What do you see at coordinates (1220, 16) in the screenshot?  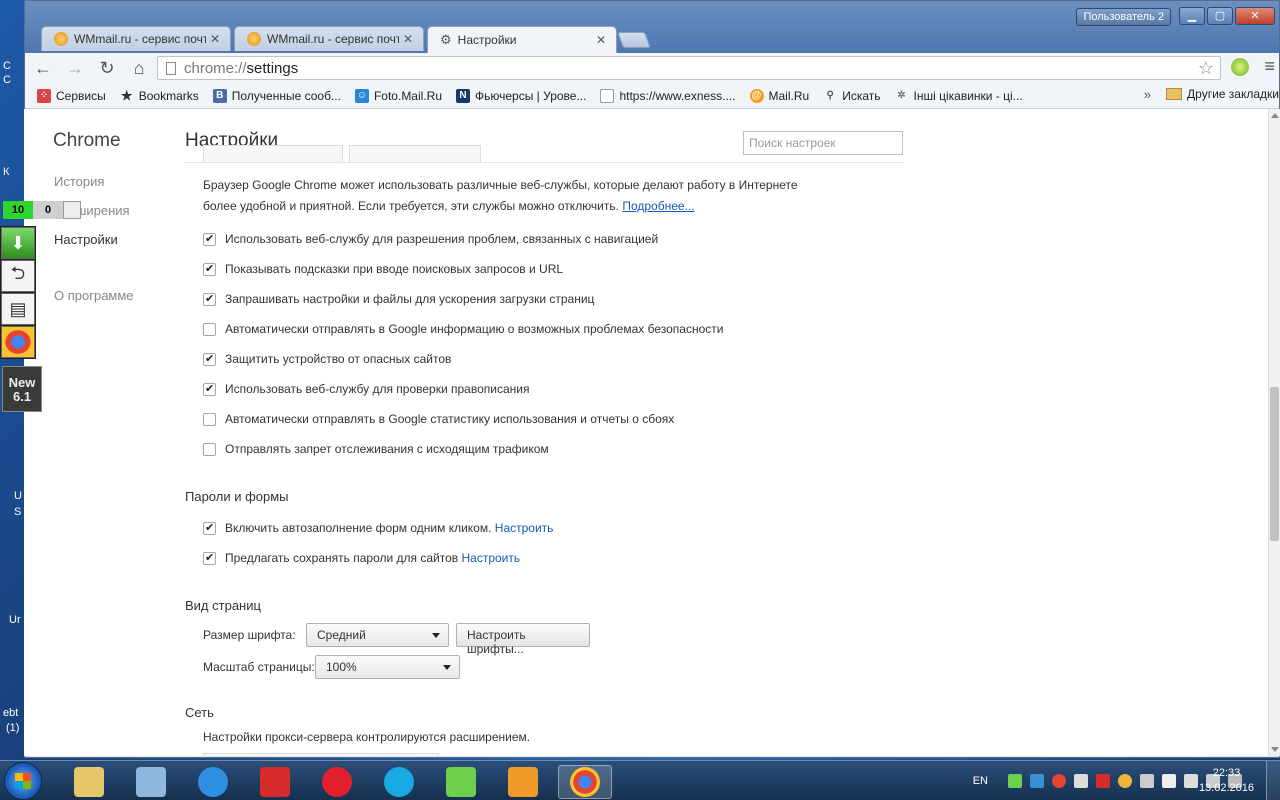 I see `maximize-button: ▢` at bounding box center [1220, 16].